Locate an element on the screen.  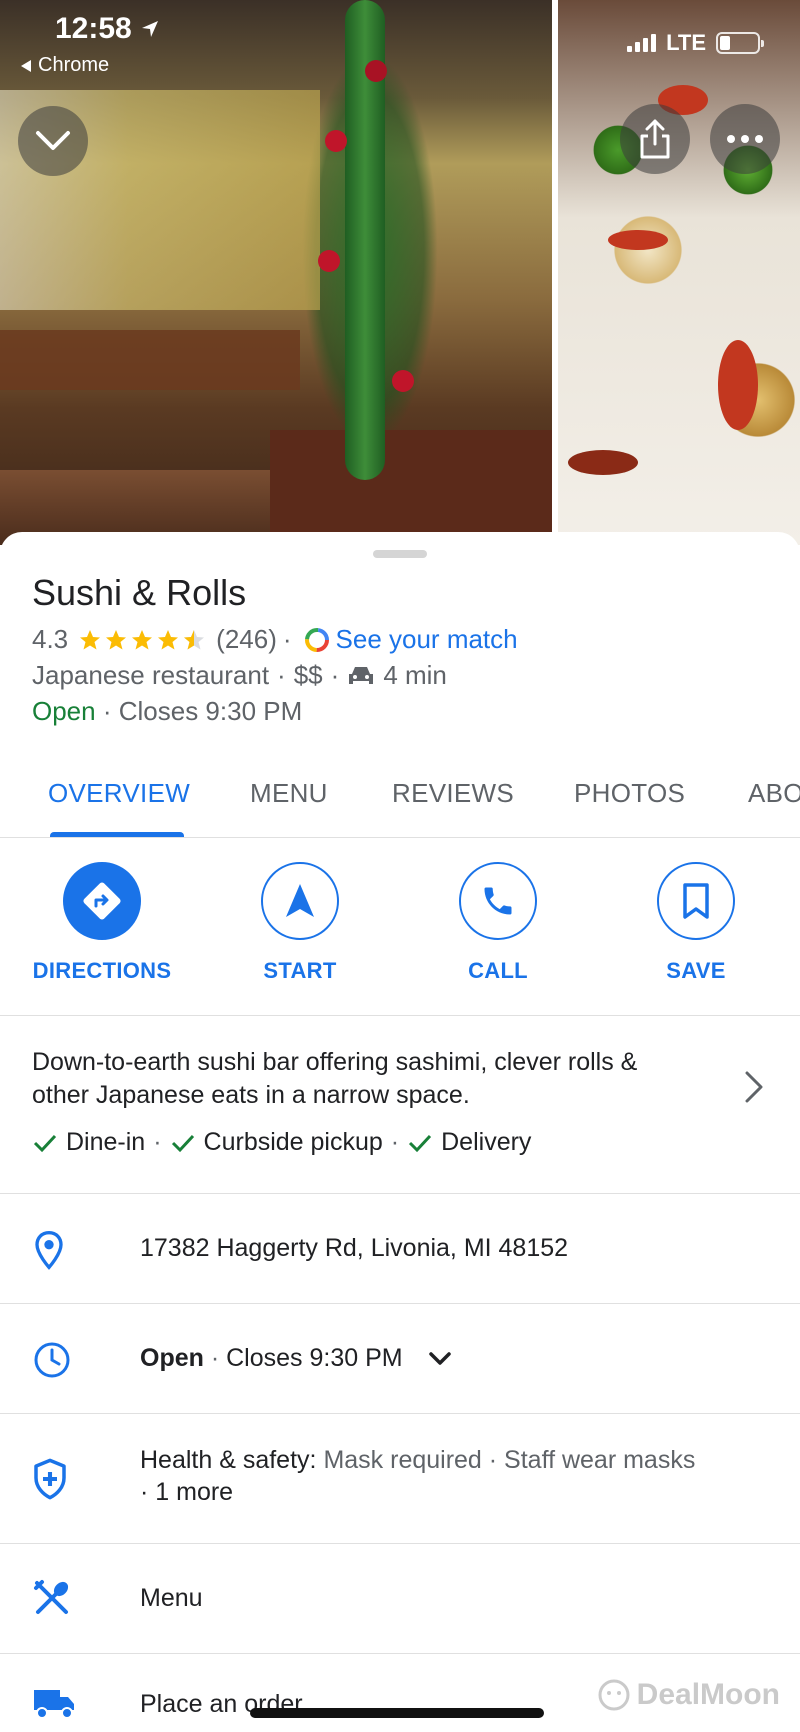
rating-stars is located at coordinates (142, 640).